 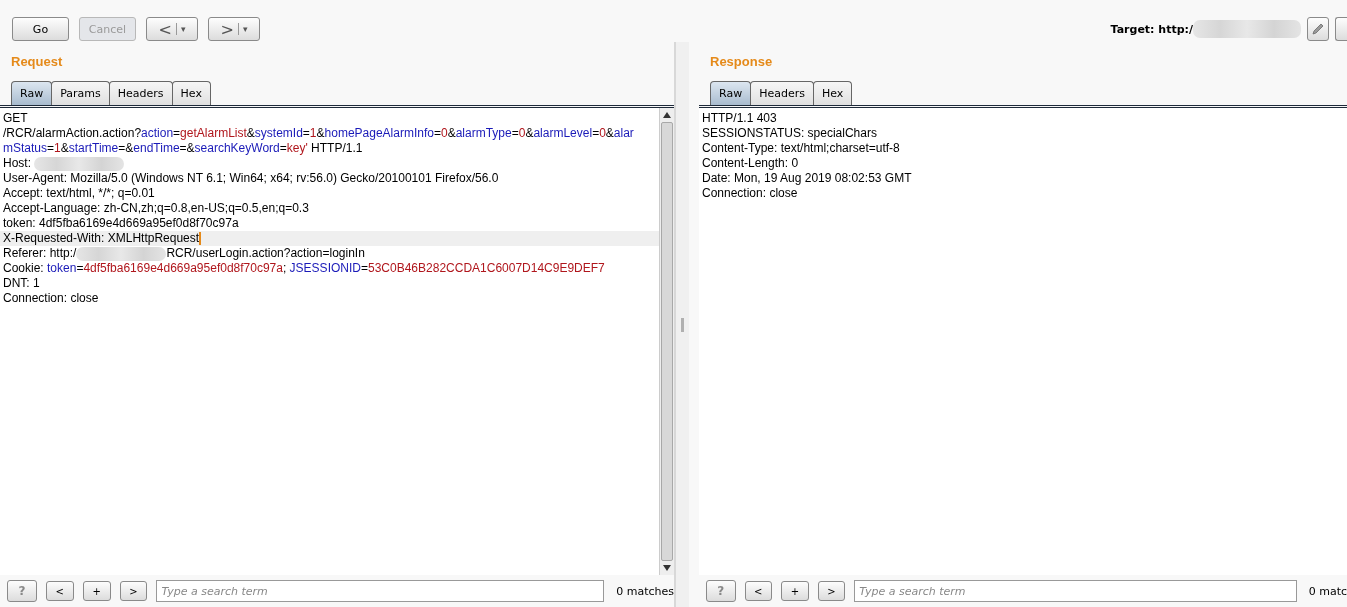 I want to click on code-text: systemId, so click(x=278, y=133).